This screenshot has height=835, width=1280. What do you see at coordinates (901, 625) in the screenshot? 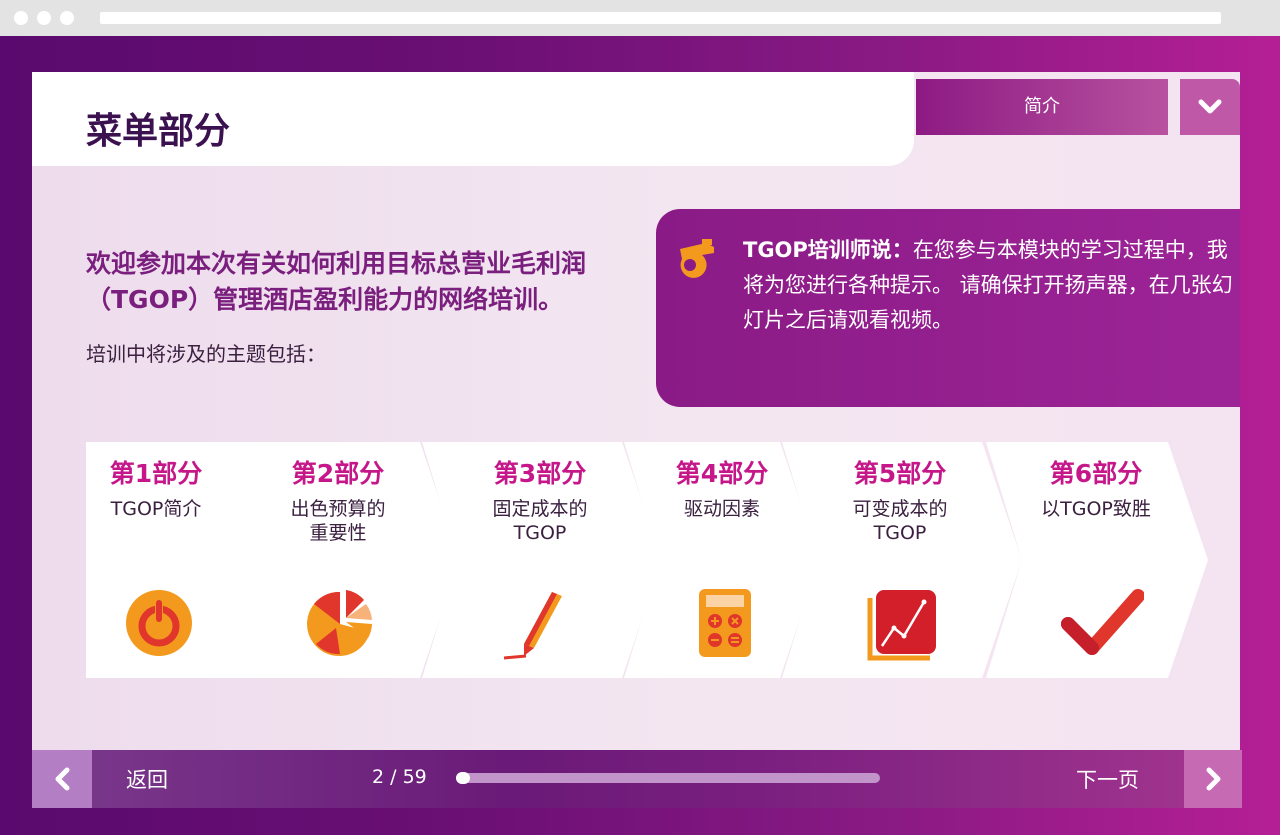
I see `line-chart-icon` at bounding box center [901, 625].